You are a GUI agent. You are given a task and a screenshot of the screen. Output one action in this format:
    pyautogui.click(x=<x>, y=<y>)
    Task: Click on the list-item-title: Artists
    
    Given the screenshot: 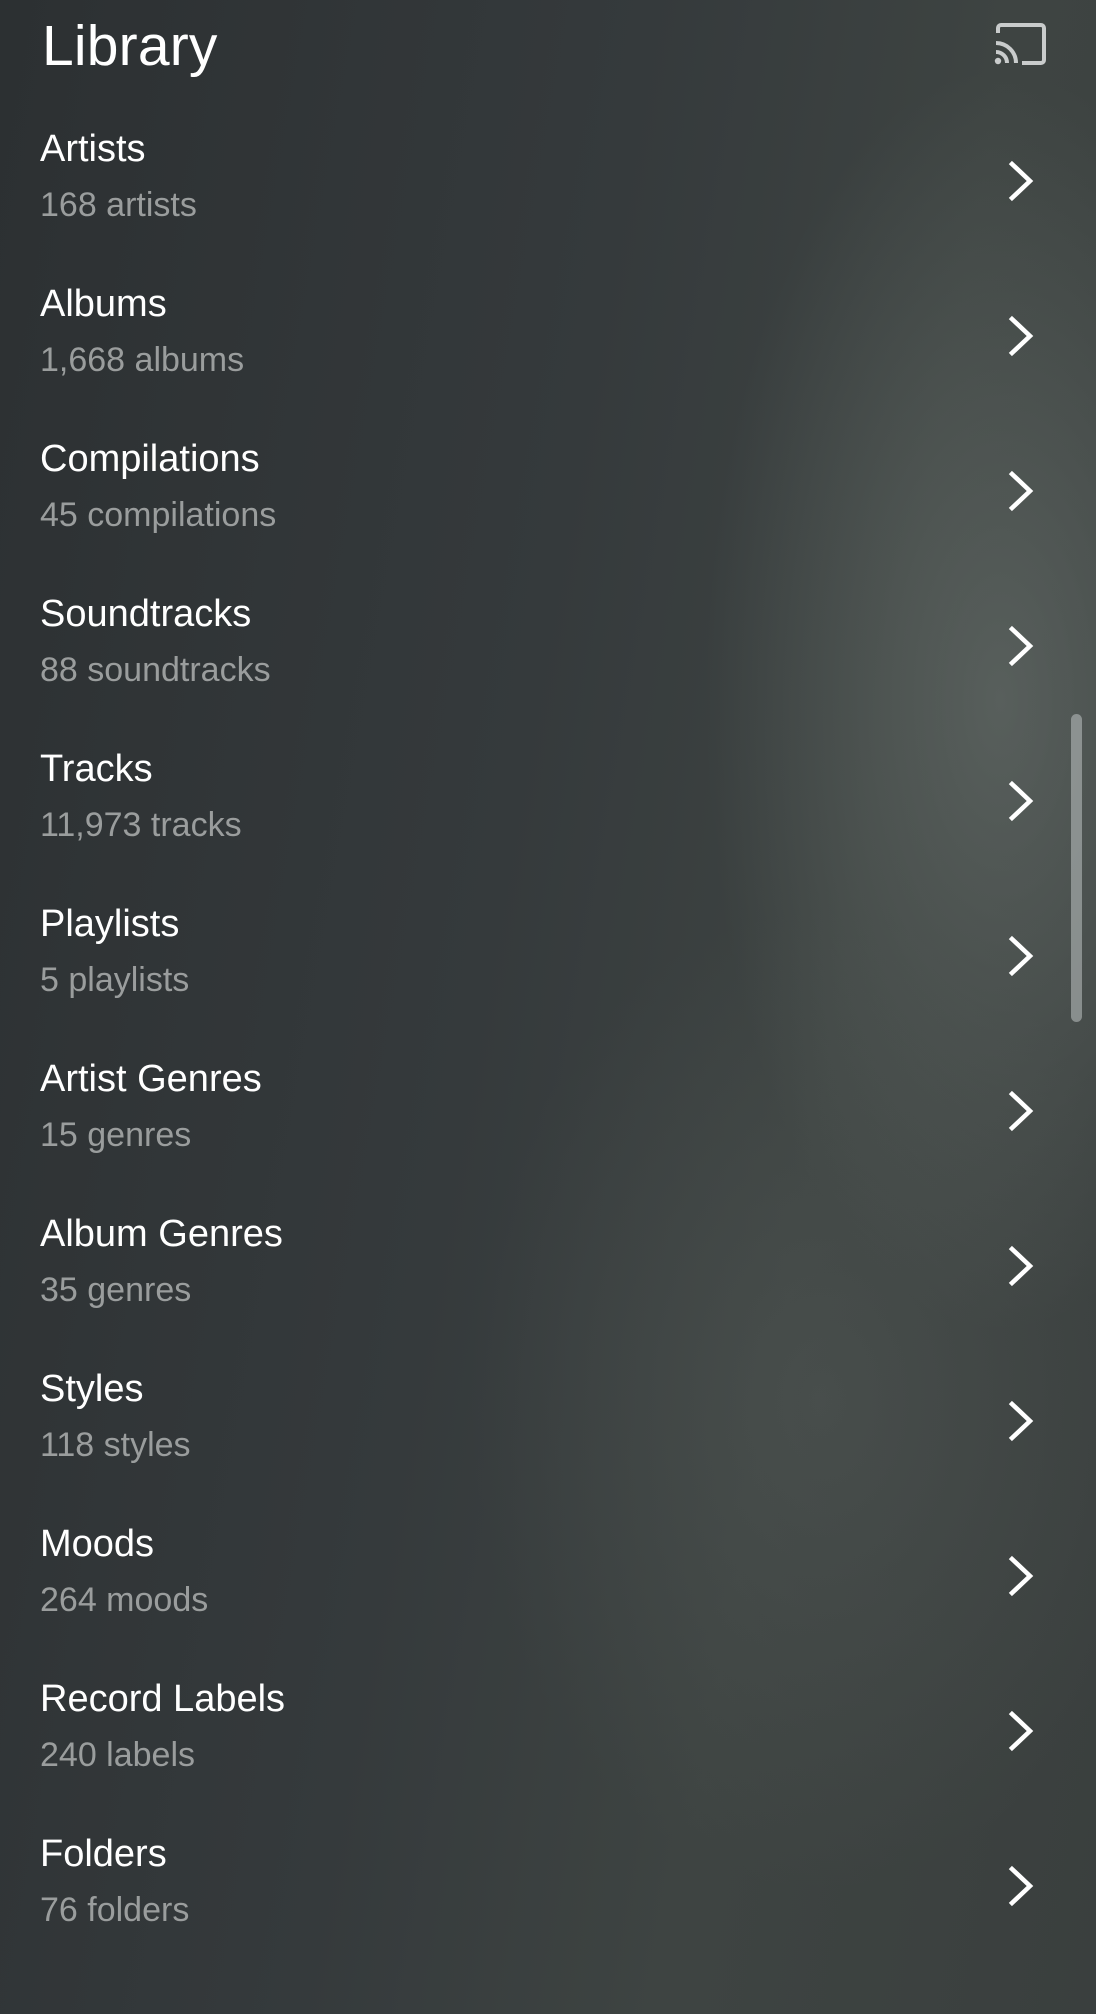 What is the action you would take?
    pyautogui.click(x=93, y=149)
    